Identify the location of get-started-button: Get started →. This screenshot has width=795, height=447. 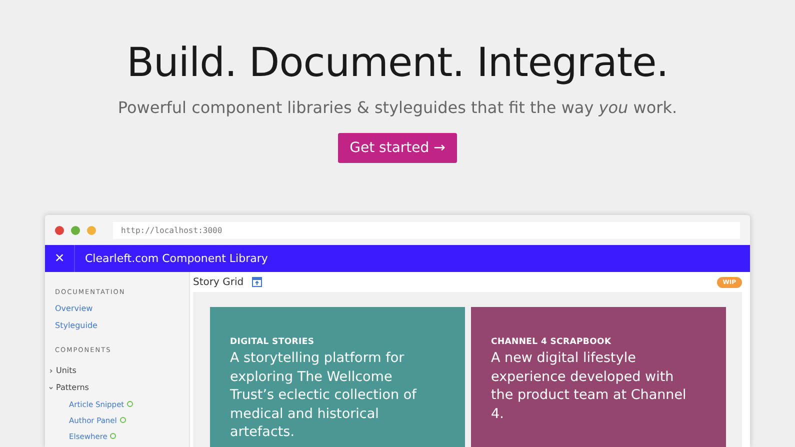
(398, 148).